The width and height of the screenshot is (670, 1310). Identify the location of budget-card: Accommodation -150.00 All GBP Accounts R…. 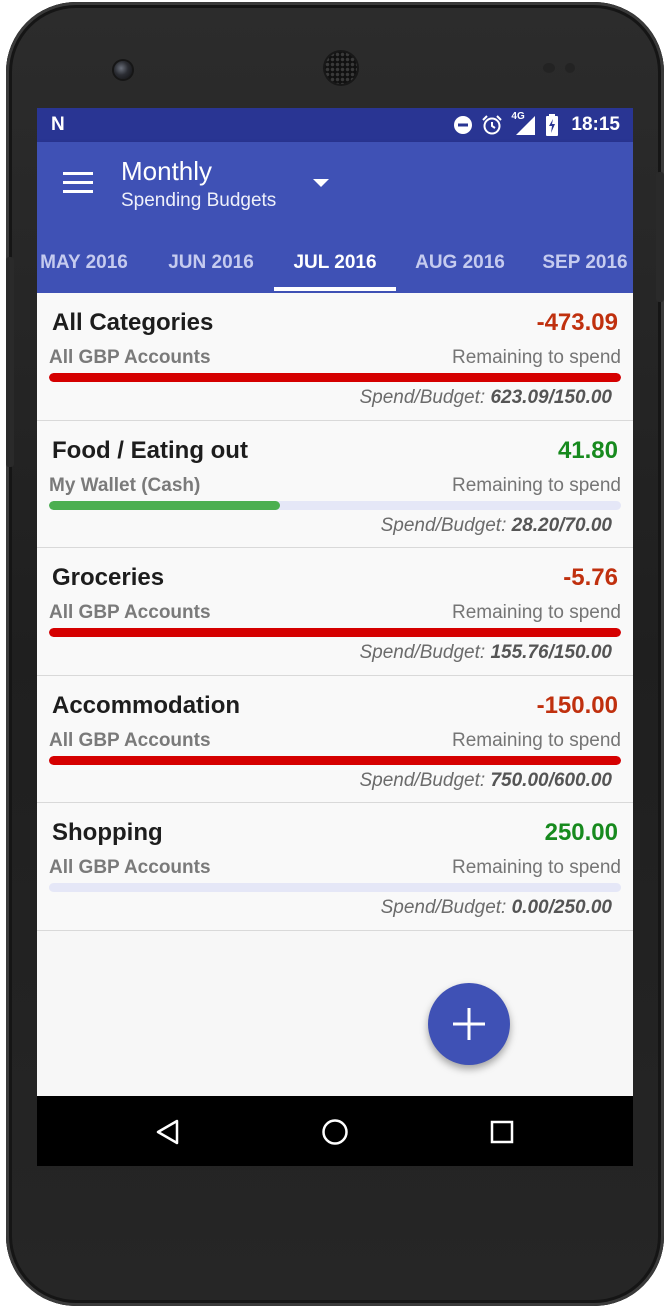
(335, 739).